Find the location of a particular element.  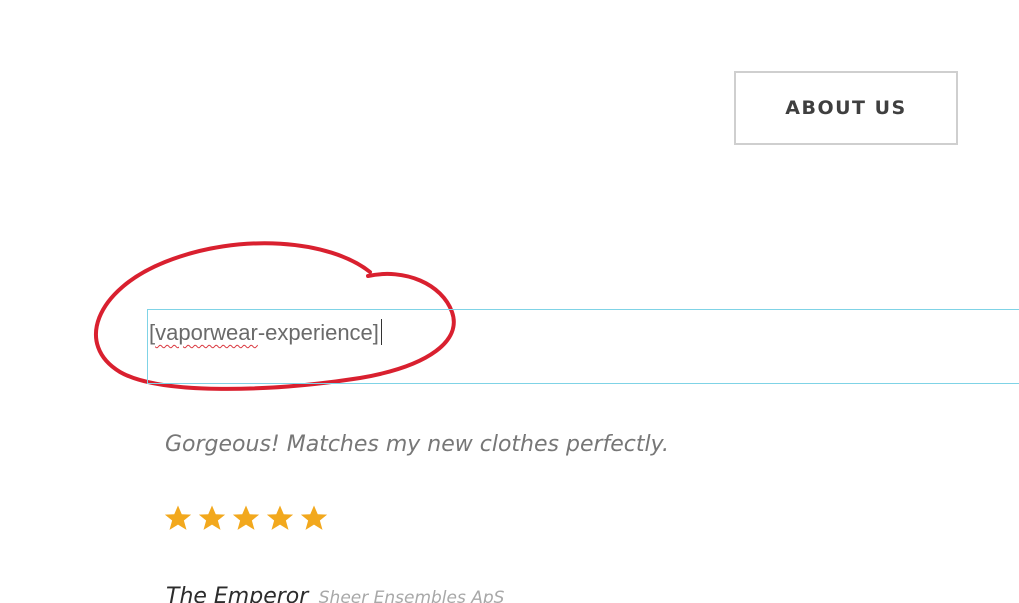

text-caret is located at coordinates (381, 332).